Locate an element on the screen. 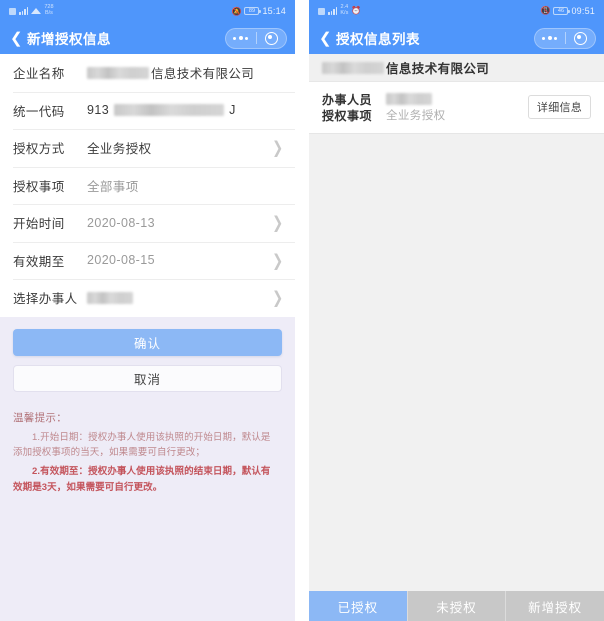 Image resolution: width=604 pixels, height=621 pixels. row-label: 企业名称 is located at coordinates (39, 74).